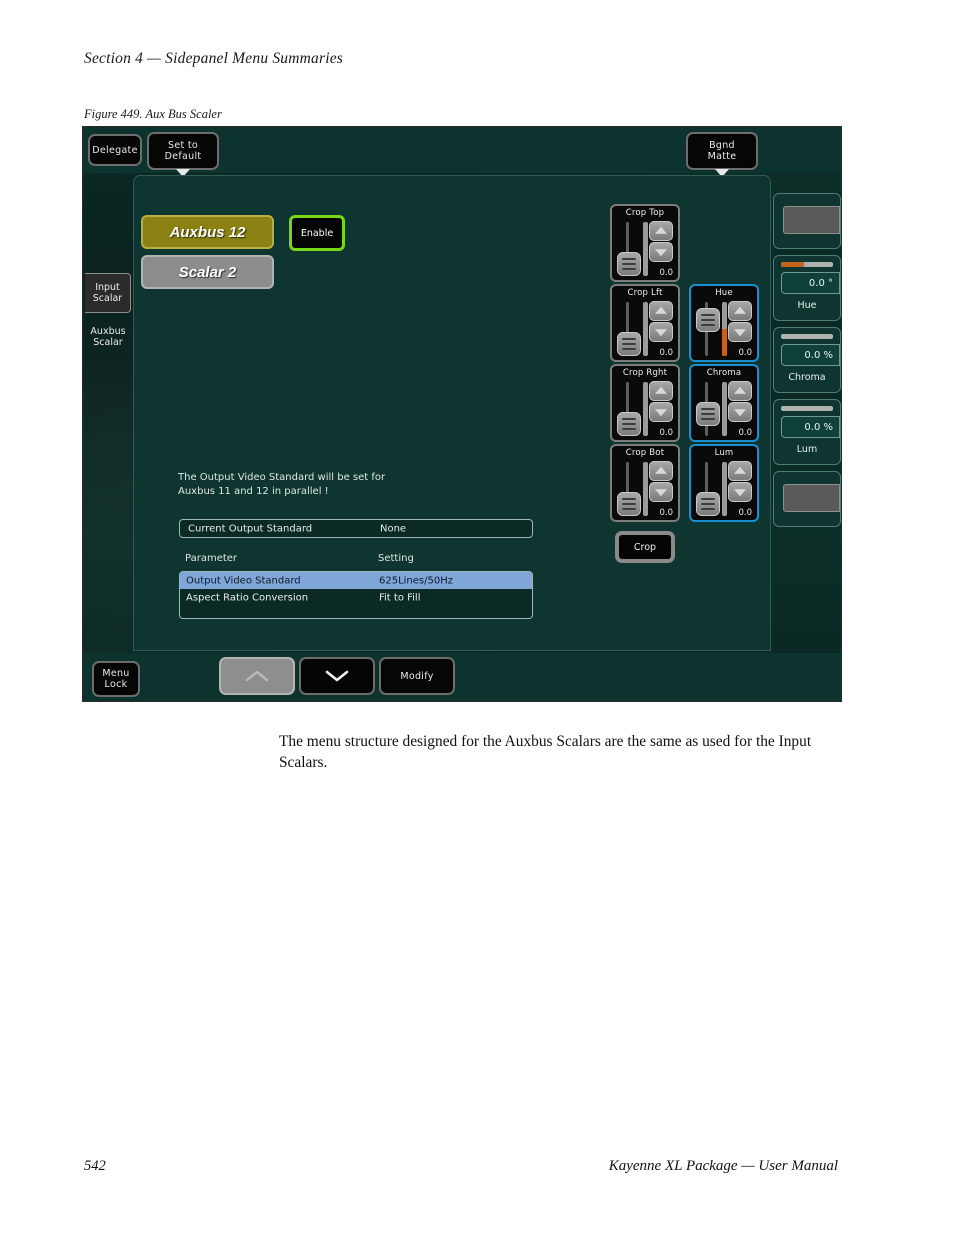  I want to click on table-cell-parameter: Output Video Standard, so click(243, 580).